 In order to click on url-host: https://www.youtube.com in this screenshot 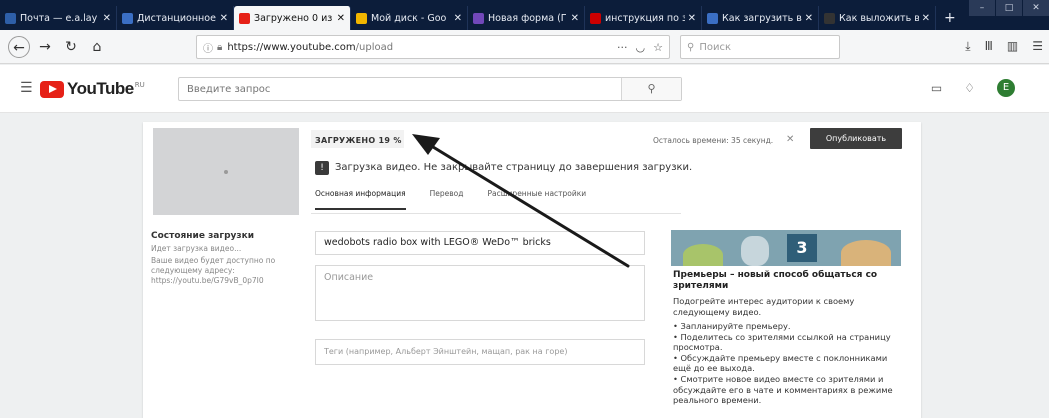, I will do `click(291, 47)`.